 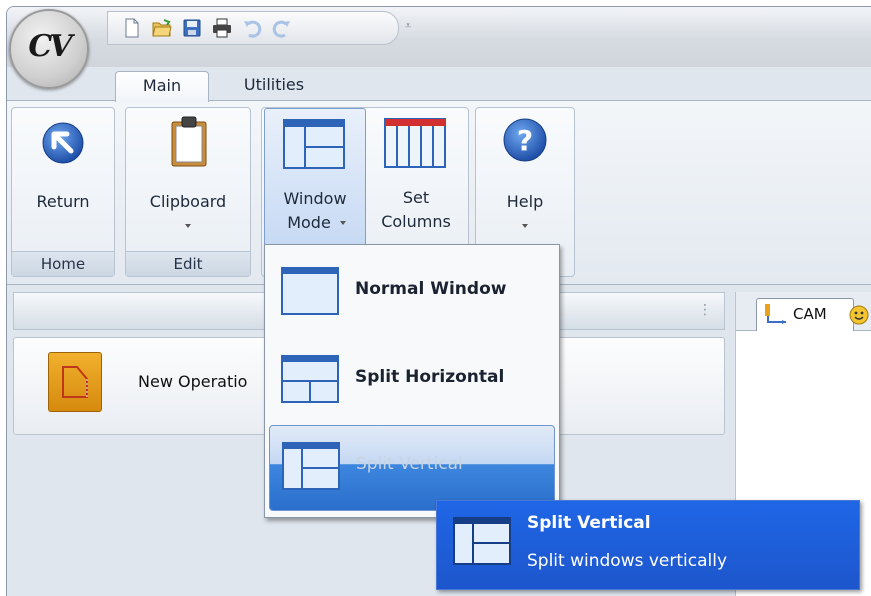 What do you see at coordinates (222, 28) in the screenshot?
I see `print-icon` at bounding box center [222, 28].